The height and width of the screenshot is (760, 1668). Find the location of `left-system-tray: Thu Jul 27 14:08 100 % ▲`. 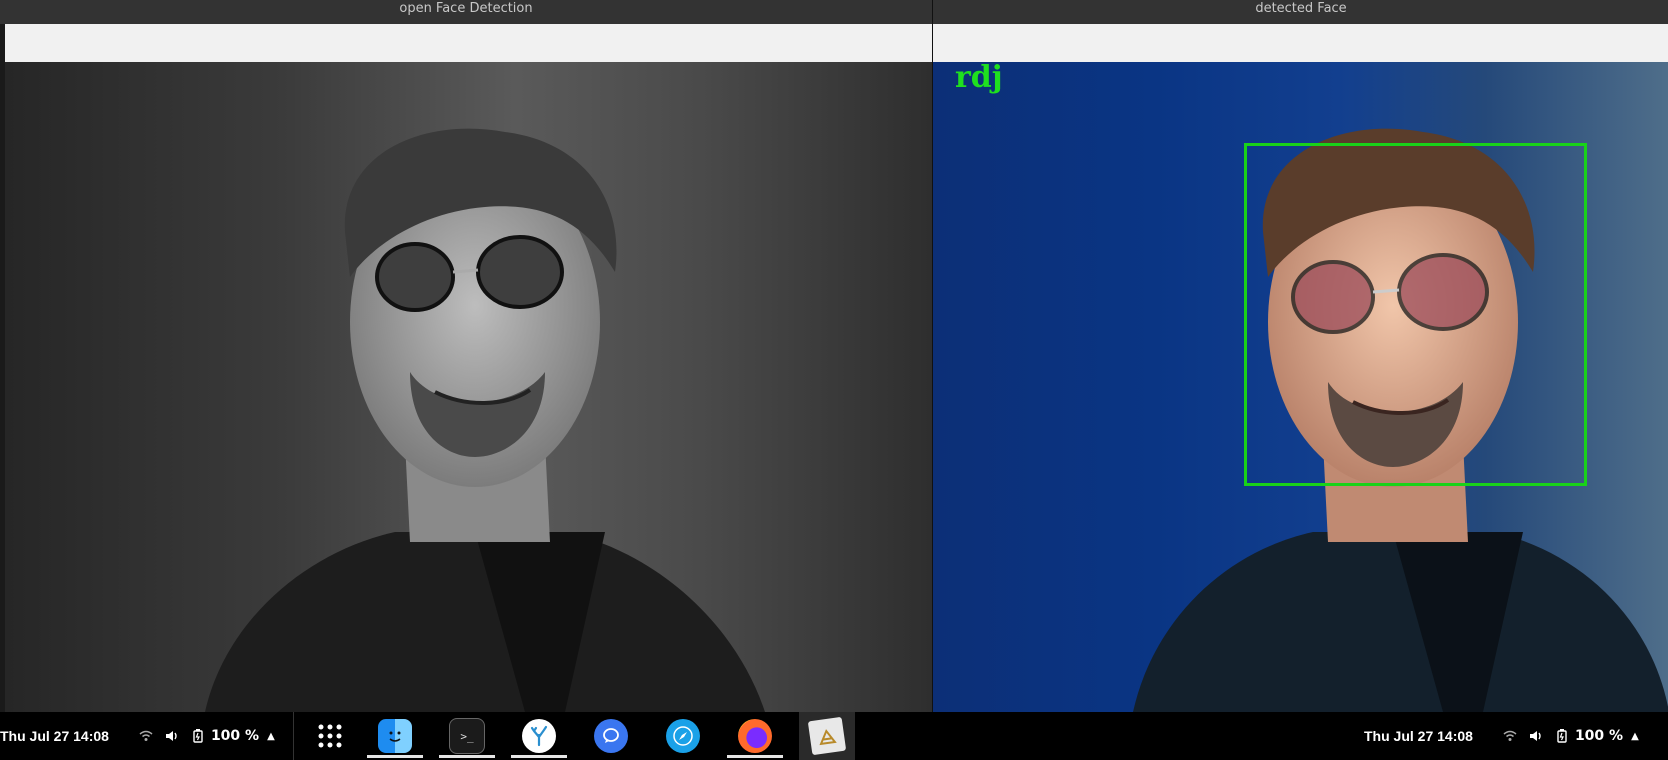

left-system-tray: Thu Jul 27 14:08 100 % ▲ is located at coordinates (137, 736).